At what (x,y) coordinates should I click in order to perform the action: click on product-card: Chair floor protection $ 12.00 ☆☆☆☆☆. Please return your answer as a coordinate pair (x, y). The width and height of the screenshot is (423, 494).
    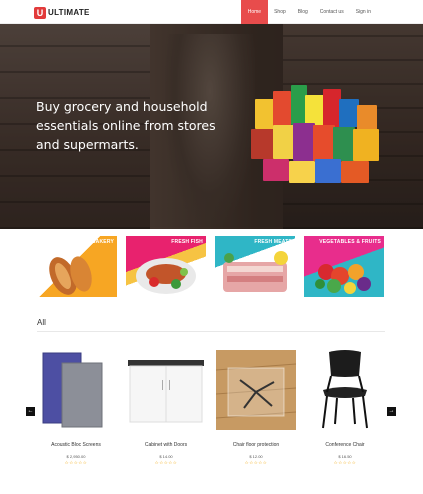
    Looking at the image, I should click on (256, 407).